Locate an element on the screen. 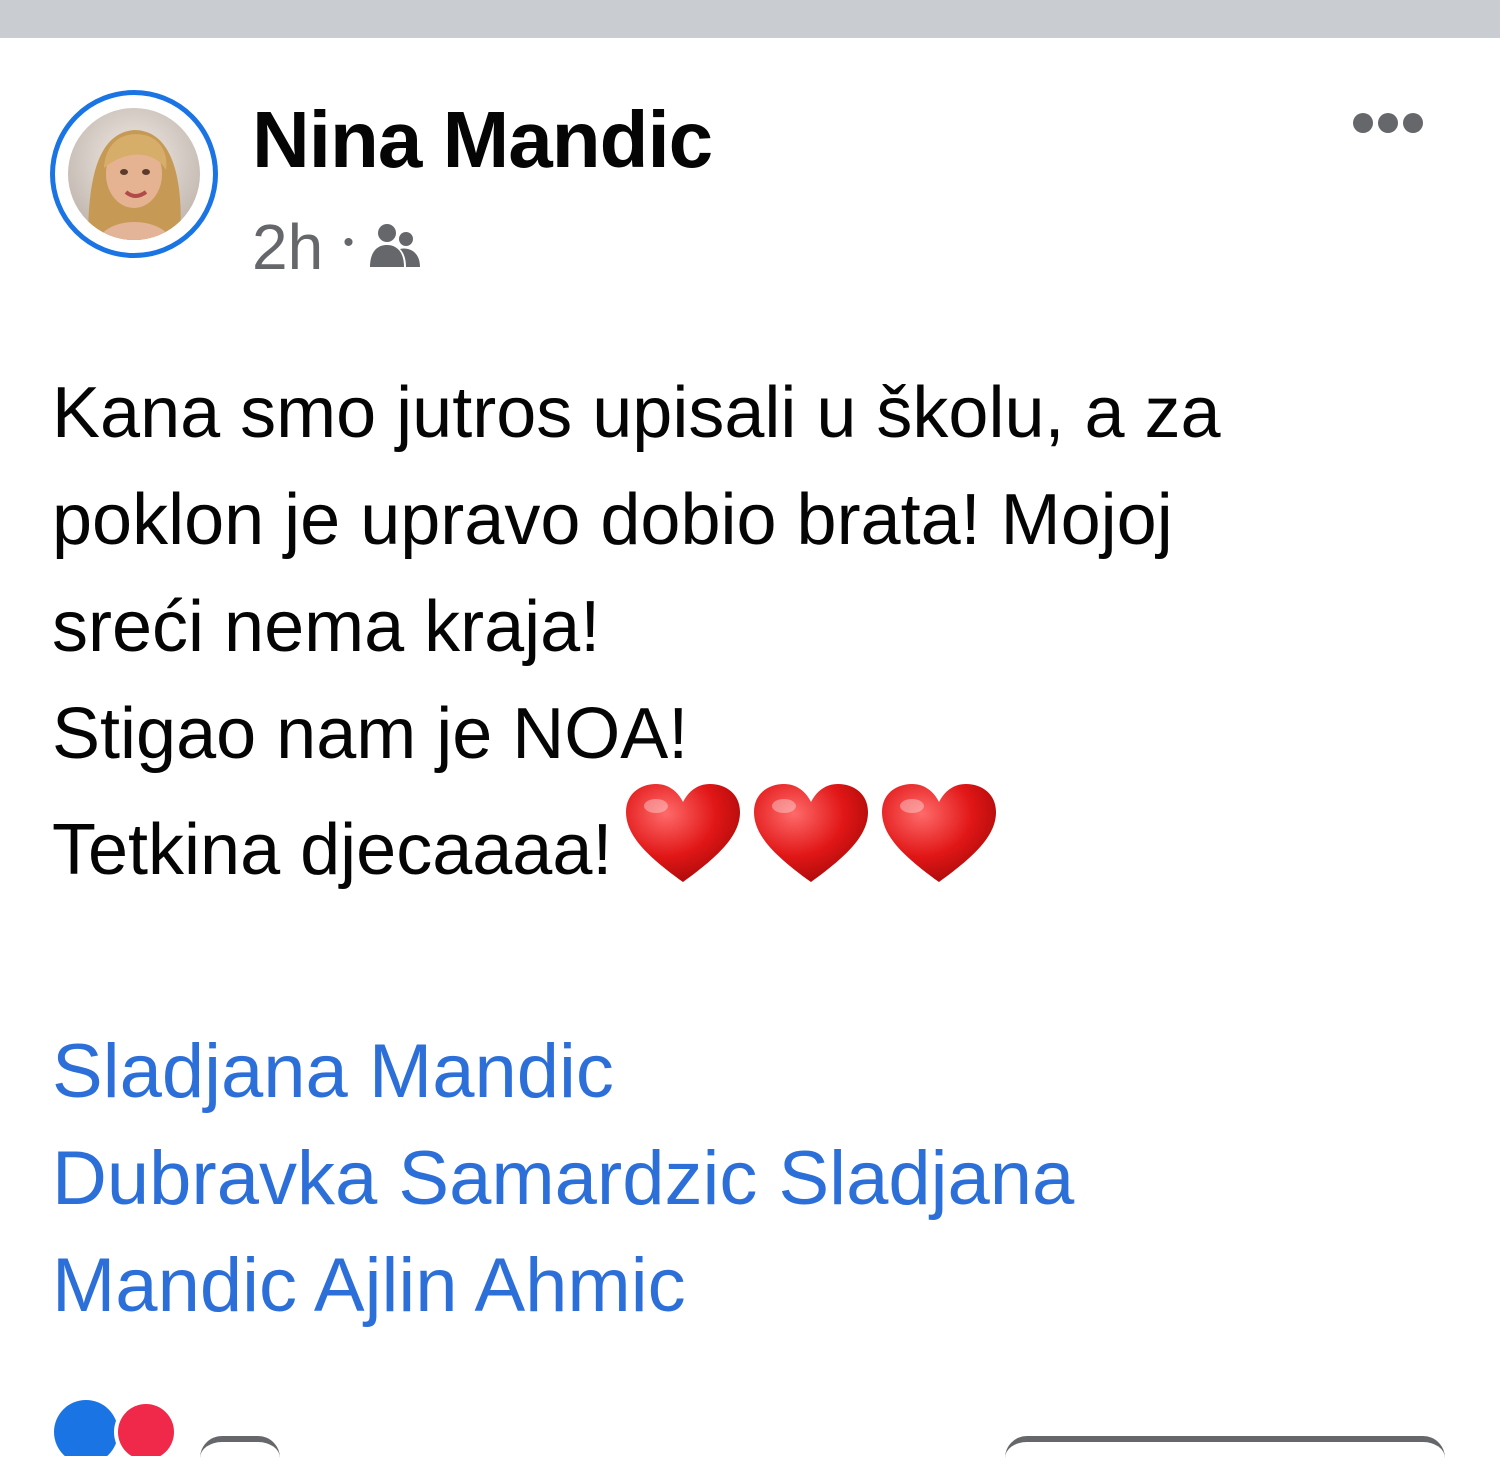 The image size is (1500, 1468). post-text-line: Stigao nam je NOA! is located at coordinates (370, 734).